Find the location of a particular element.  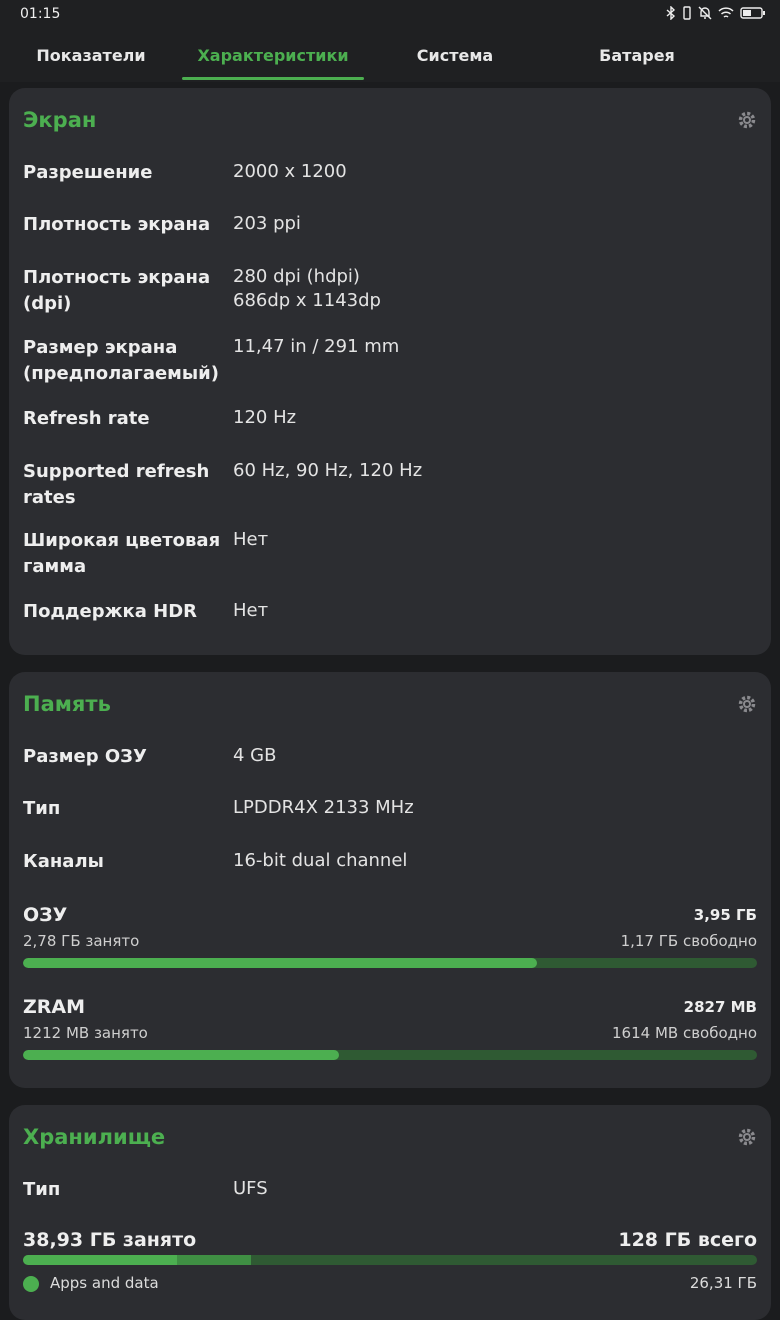

tab-label: Система is located at coordinates (455, 55).